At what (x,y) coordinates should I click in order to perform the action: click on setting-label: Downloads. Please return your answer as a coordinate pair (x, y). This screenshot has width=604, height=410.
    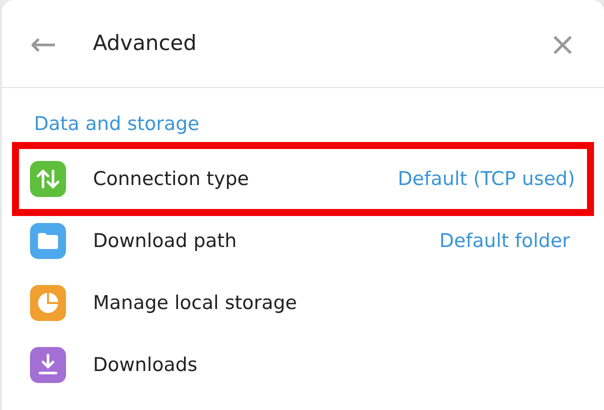
    Looking at the image, I should click on (145, 365).